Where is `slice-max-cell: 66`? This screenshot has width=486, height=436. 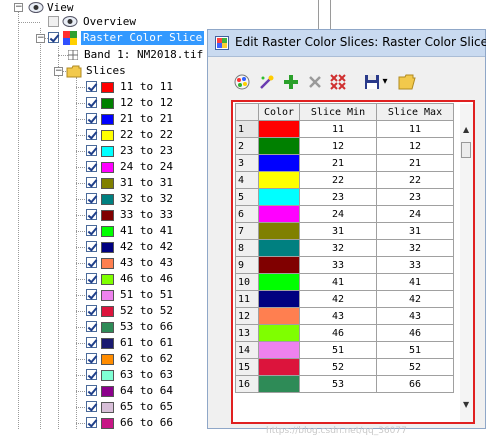 slice-max-cell: 66 is located at coordinates (415, 384).